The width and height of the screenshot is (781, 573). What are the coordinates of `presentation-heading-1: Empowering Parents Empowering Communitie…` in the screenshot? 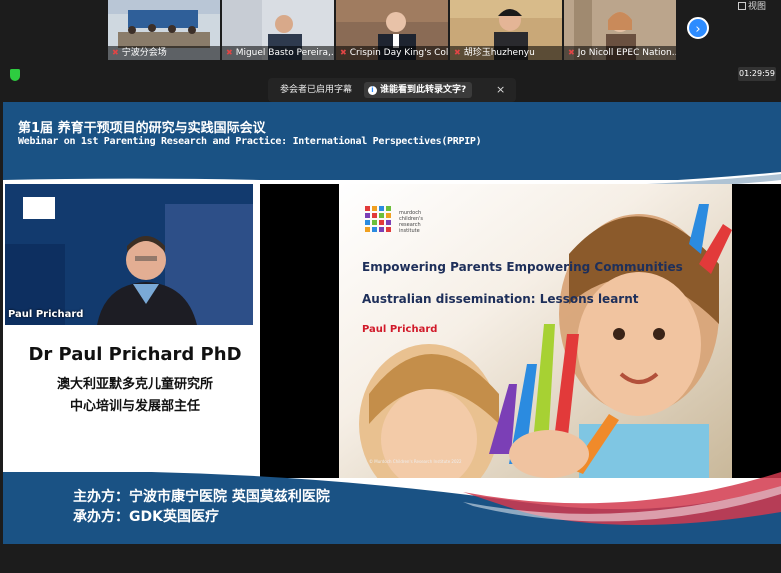 It's located at (522, 267).